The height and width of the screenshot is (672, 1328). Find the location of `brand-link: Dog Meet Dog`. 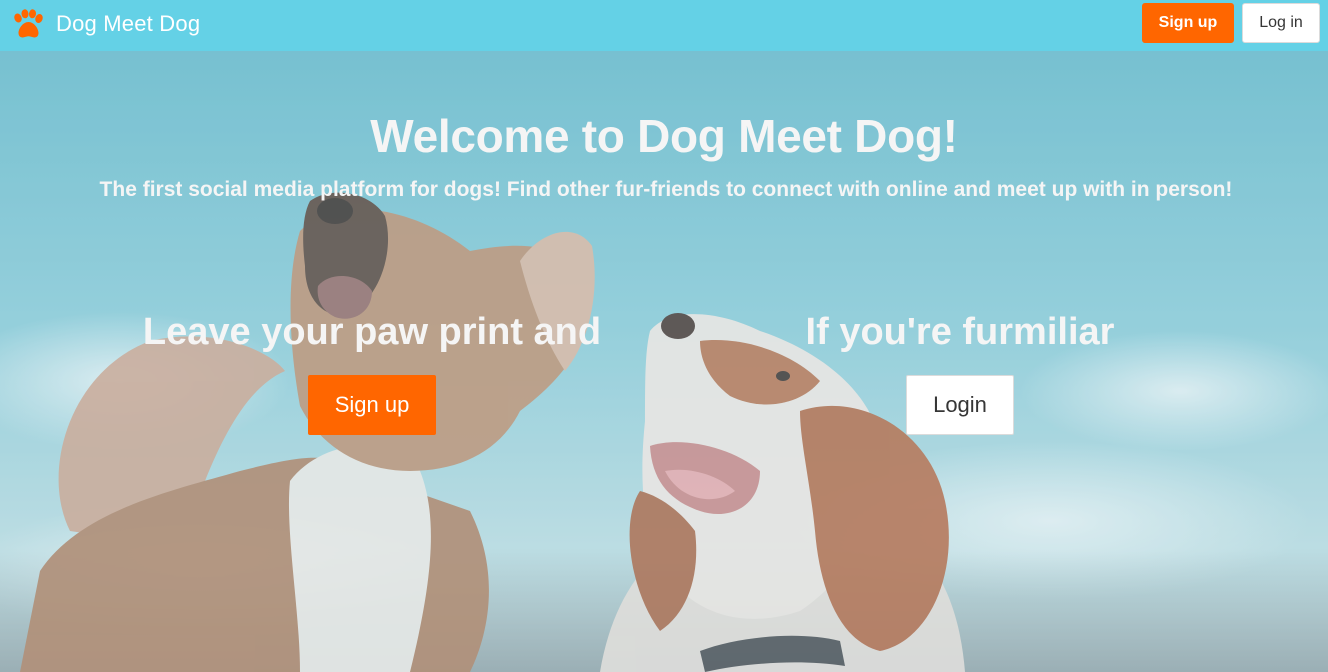

brand-link: Dog Meet Dog is located at coordinates (105, 24).